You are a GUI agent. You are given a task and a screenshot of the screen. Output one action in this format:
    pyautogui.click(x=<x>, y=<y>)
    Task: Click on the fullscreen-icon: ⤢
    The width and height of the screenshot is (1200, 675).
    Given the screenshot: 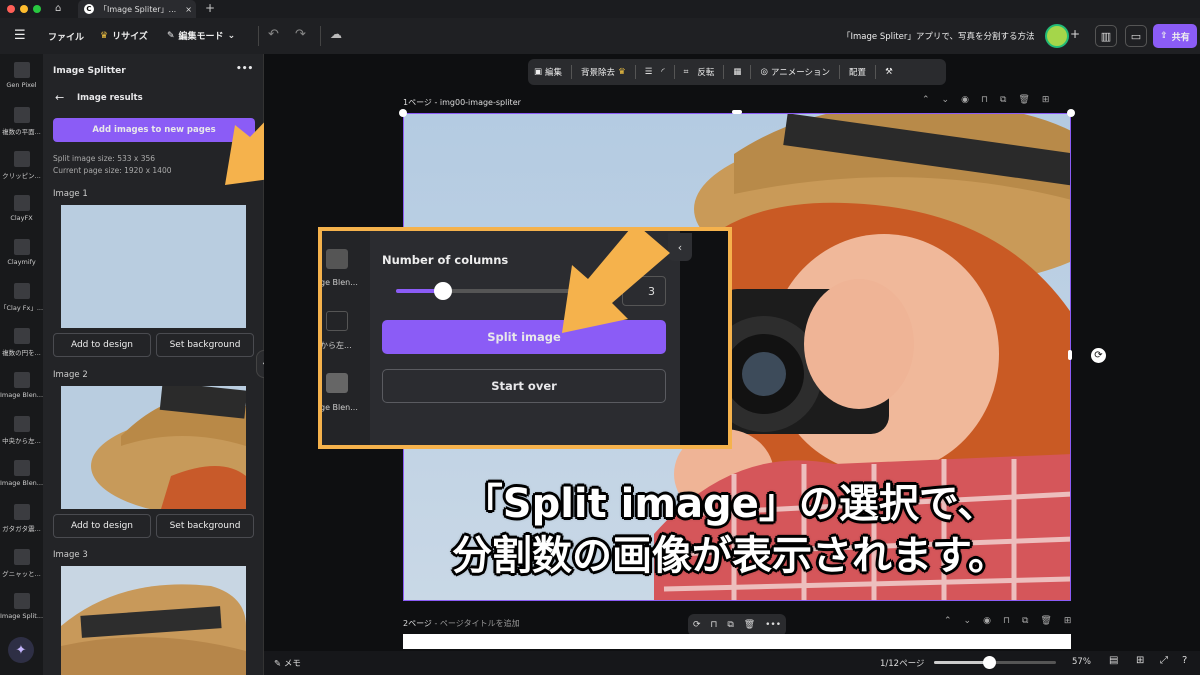 What is the action you would take?
    pyautogui.click(x=1164, y=660)
    